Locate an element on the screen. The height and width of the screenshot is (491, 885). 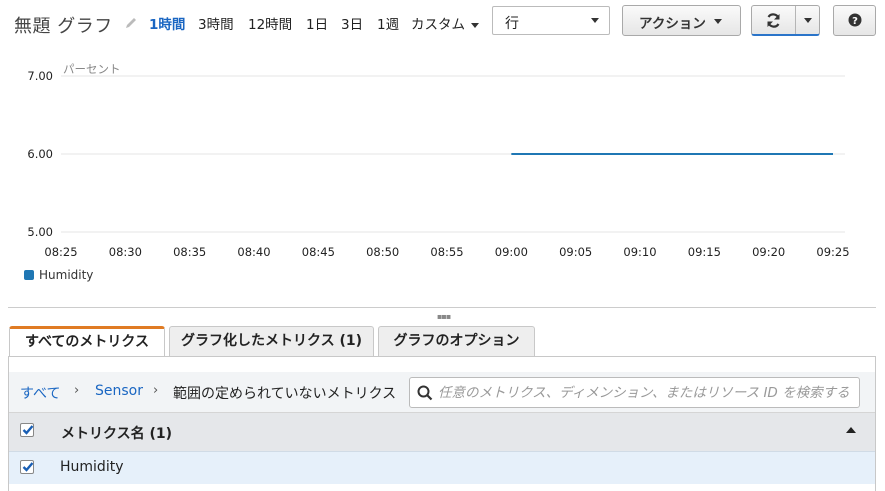
refresh-button is located at coordinates (774, 20).